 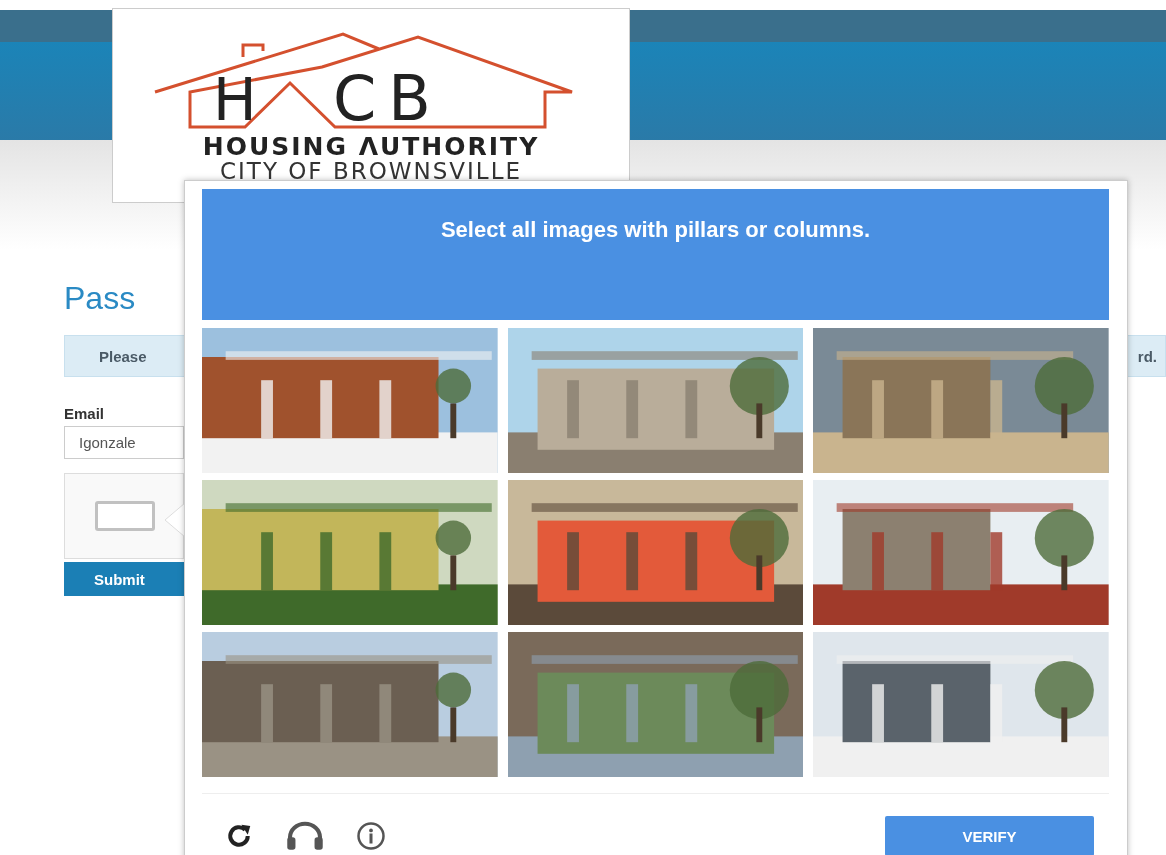 What do you see at coordinates (100, 298) in the screenshot?
I see `page-title: Pass` at bounding box center [100, 298].